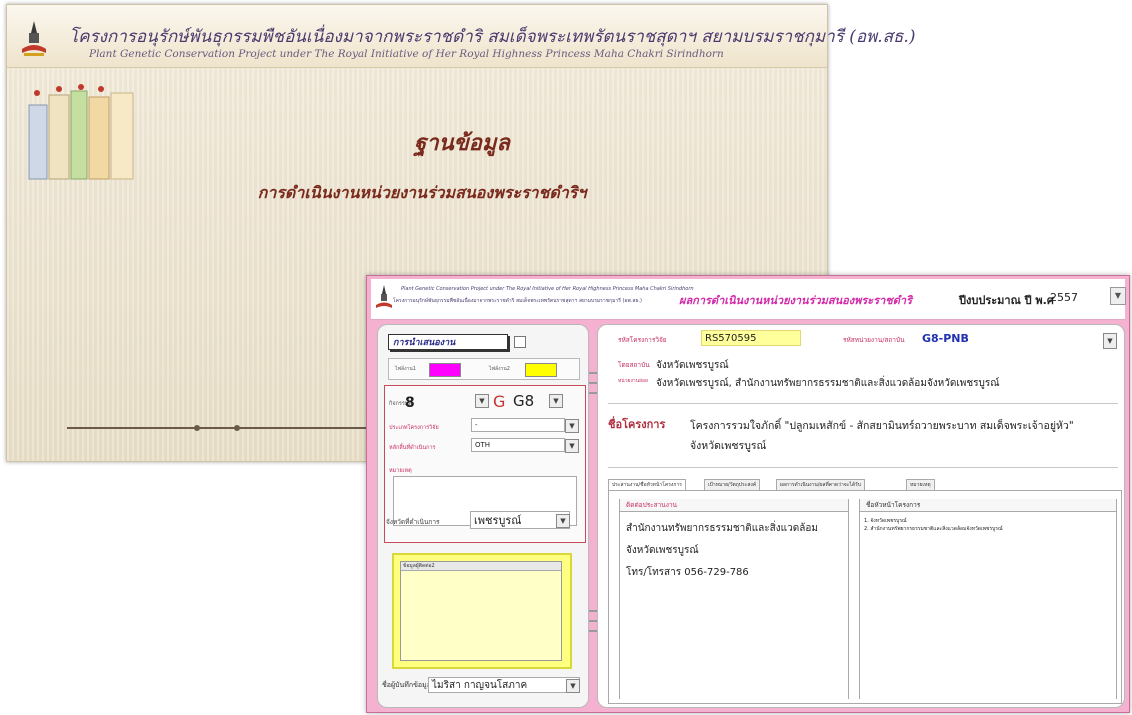  Describe the element at coordinates (448, 342) in the screenshot. I see `presentation-tag: การนำเสนองาน` at that location.